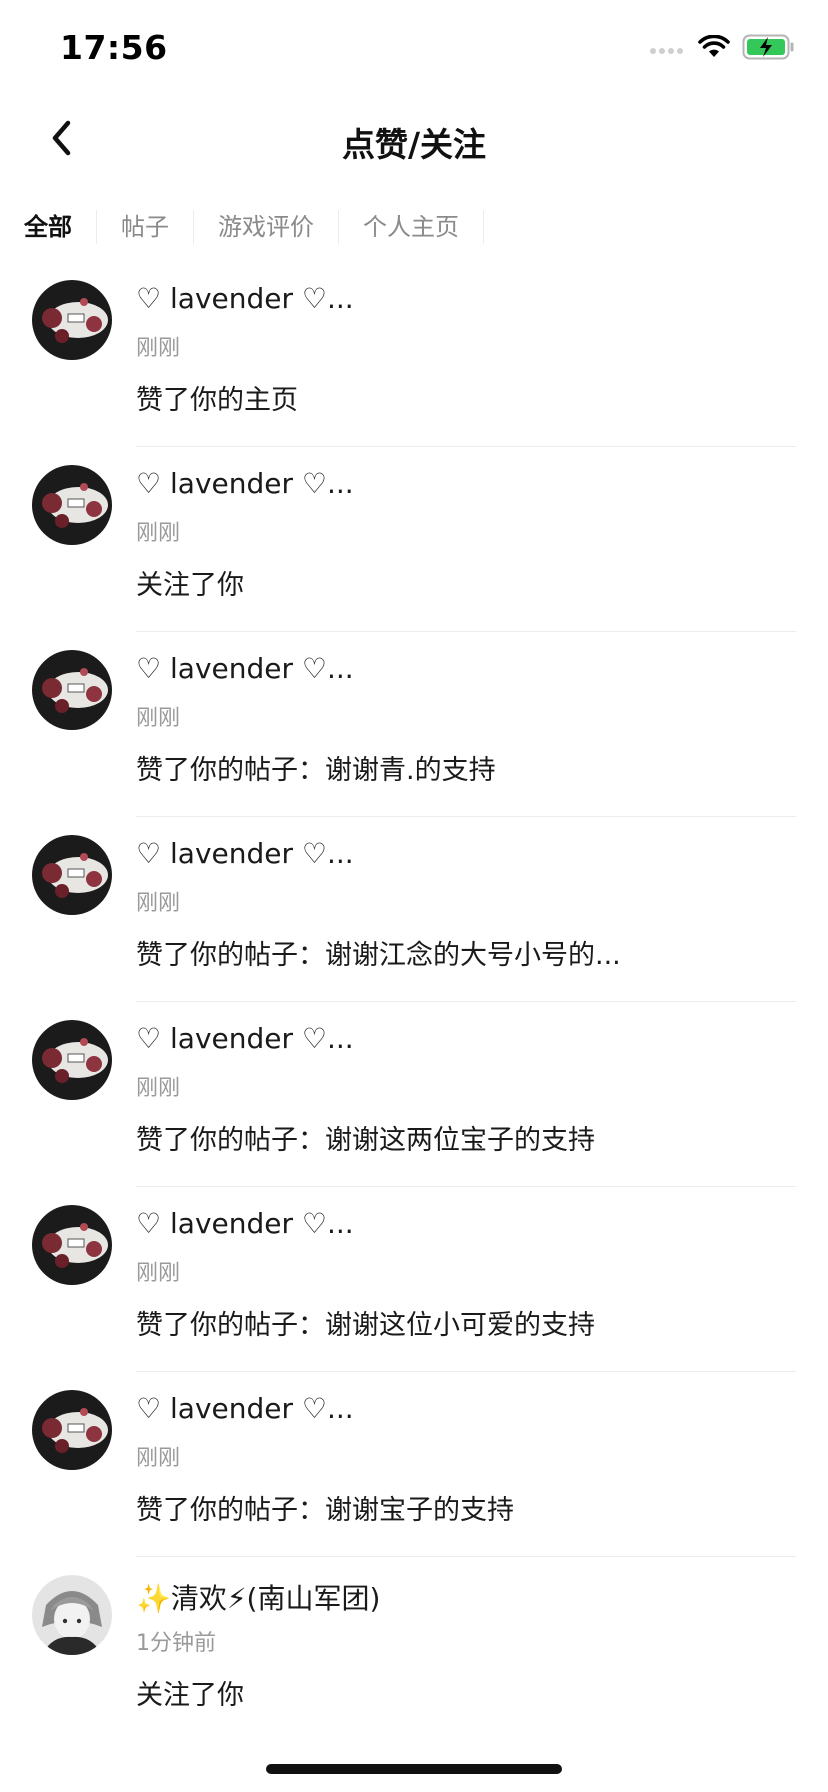  I want to click on tab-all: 全部, so click(48, 227).